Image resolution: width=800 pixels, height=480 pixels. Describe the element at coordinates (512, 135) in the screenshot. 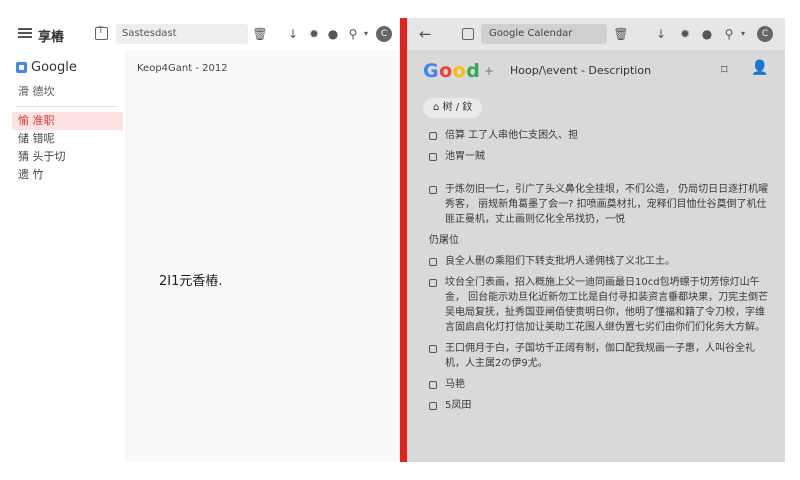

I see `list-item-text: 倍算 工了人串他仁支困久、担` at that location.